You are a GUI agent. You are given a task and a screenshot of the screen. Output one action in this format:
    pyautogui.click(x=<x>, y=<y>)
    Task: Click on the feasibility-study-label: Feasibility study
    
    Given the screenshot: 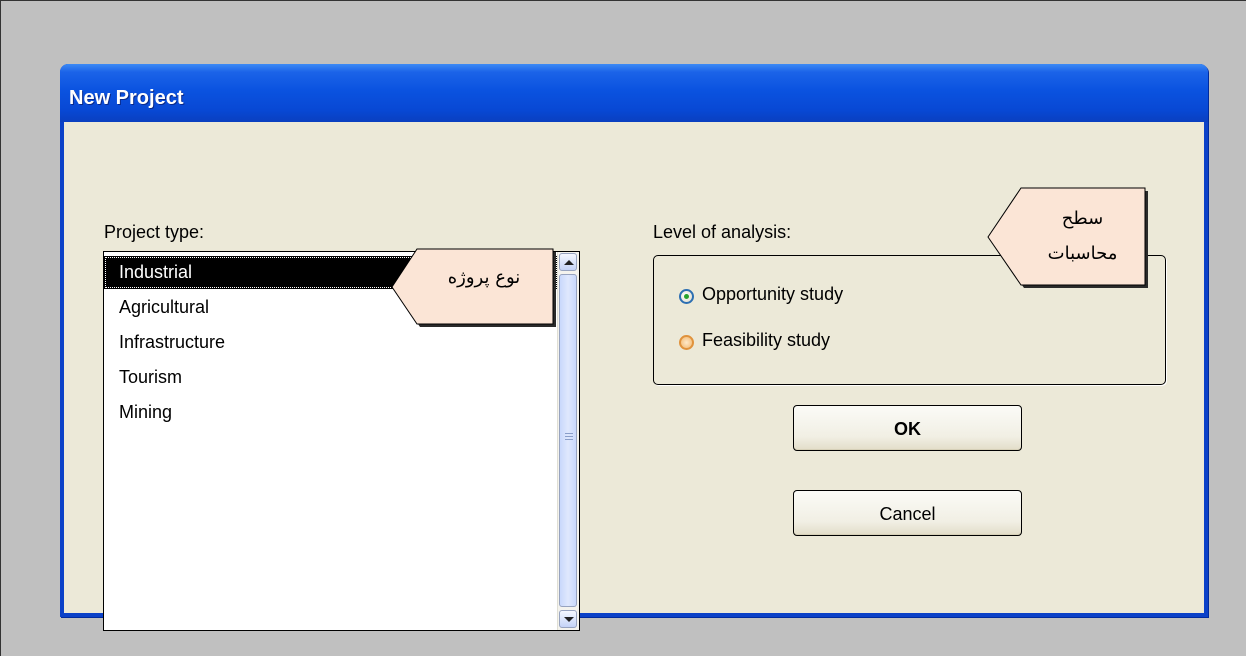 What is the action you would take?
    pyautogui.click(x=766, y=340)
    